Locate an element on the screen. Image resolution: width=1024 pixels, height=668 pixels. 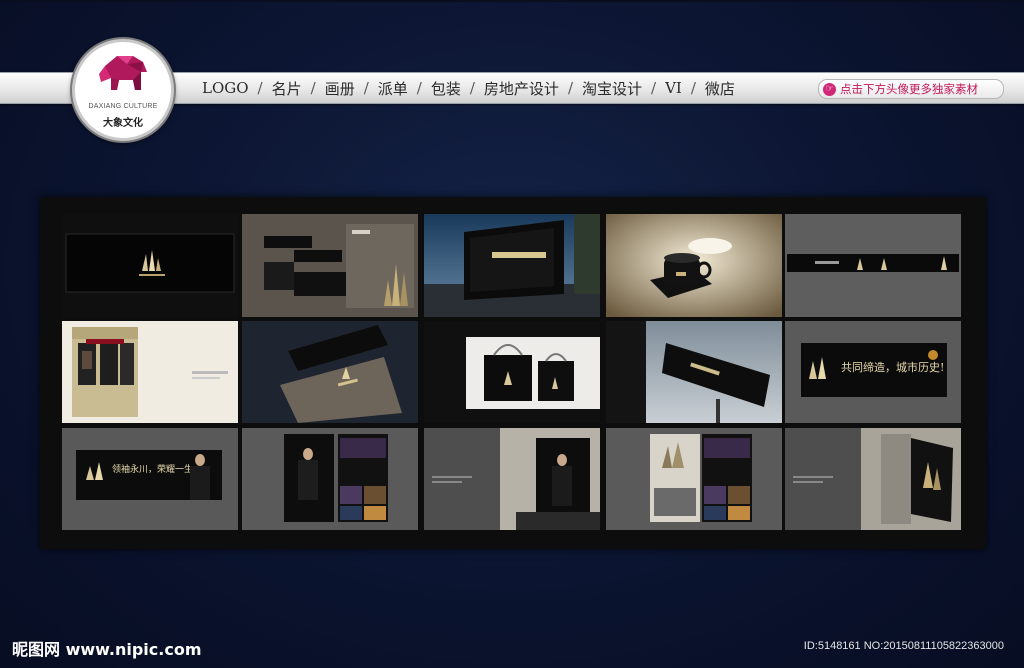
tile-booth-kiosk is located at coordinates (150, 372).